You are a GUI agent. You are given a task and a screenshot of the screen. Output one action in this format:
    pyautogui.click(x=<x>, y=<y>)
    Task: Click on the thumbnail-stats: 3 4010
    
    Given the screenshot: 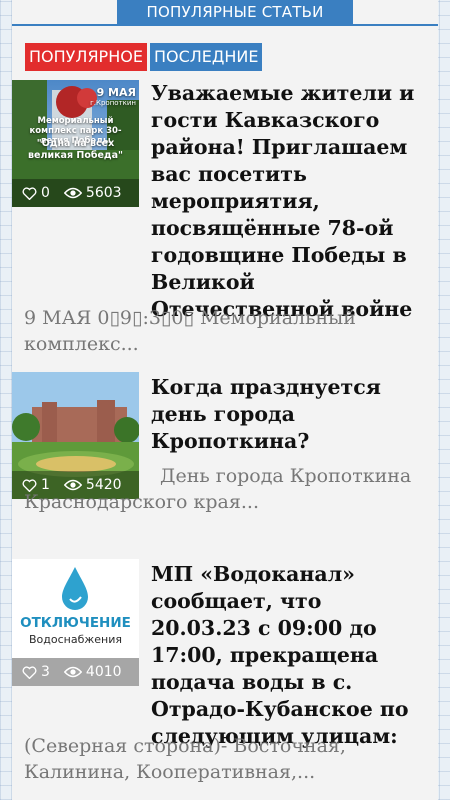 What is the action you would take?
    pyautogui.click(x=75, y=672)
    